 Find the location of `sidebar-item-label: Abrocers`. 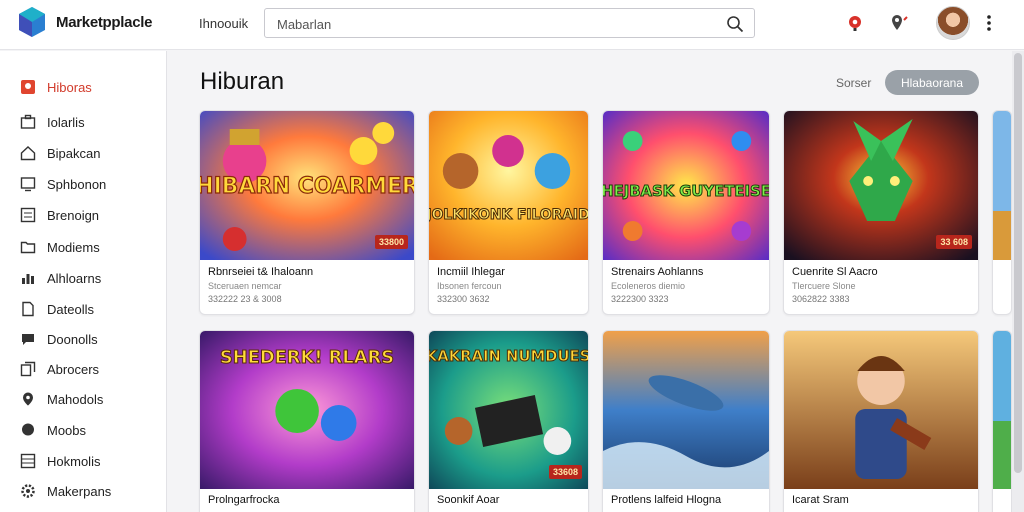

sidebar-item-label: Abrocers is located at coordinates (73, 369).